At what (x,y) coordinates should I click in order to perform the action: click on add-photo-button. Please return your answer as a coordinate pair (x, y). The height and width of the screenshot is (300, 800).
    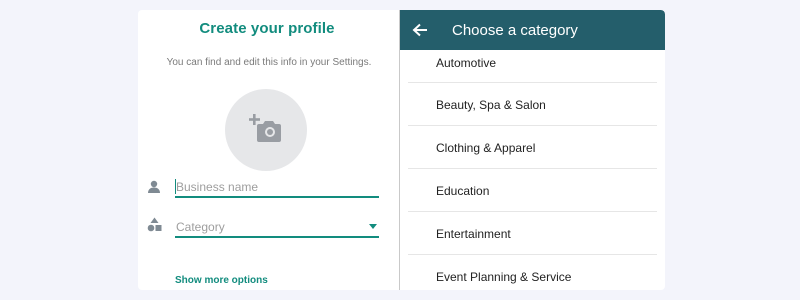
    Looking at the image, I should click on (266, 130).